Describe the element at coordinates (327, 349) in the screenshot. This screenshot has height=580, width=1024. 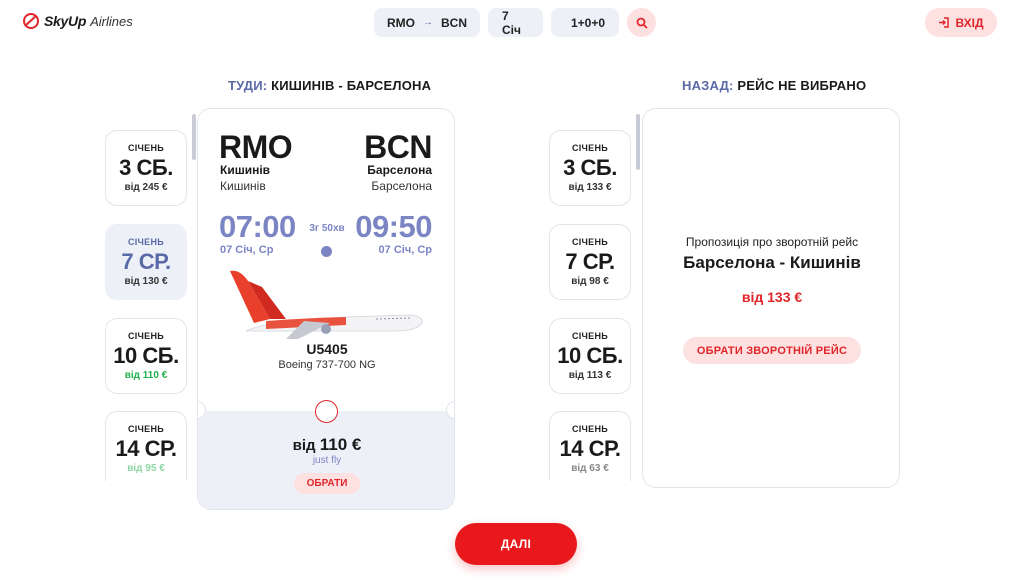
I see `flight-number: U5405` at that location.